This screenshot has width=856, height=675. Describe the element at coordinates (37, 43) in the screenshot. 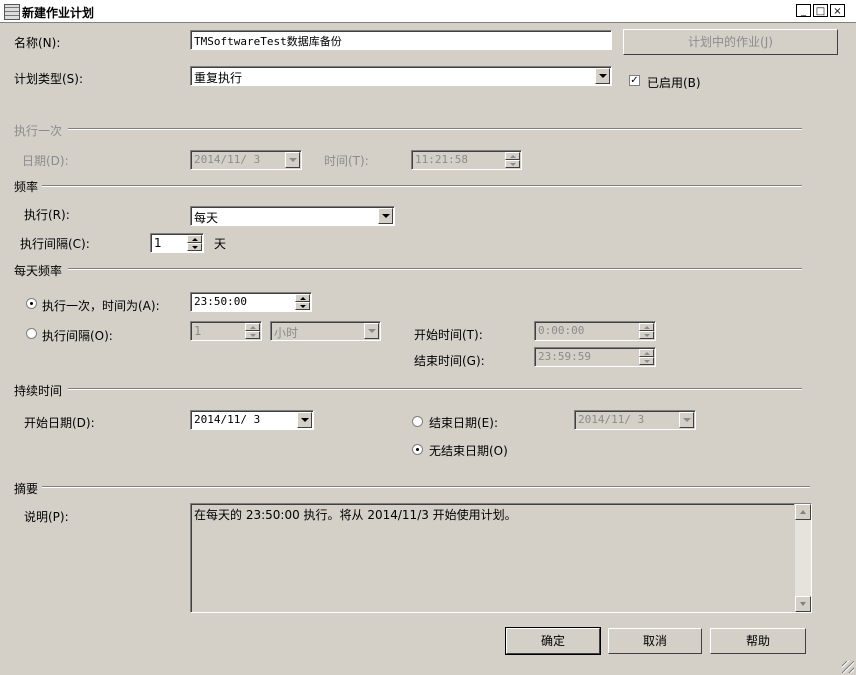

I see `name-label: 名称(N):` at that location.